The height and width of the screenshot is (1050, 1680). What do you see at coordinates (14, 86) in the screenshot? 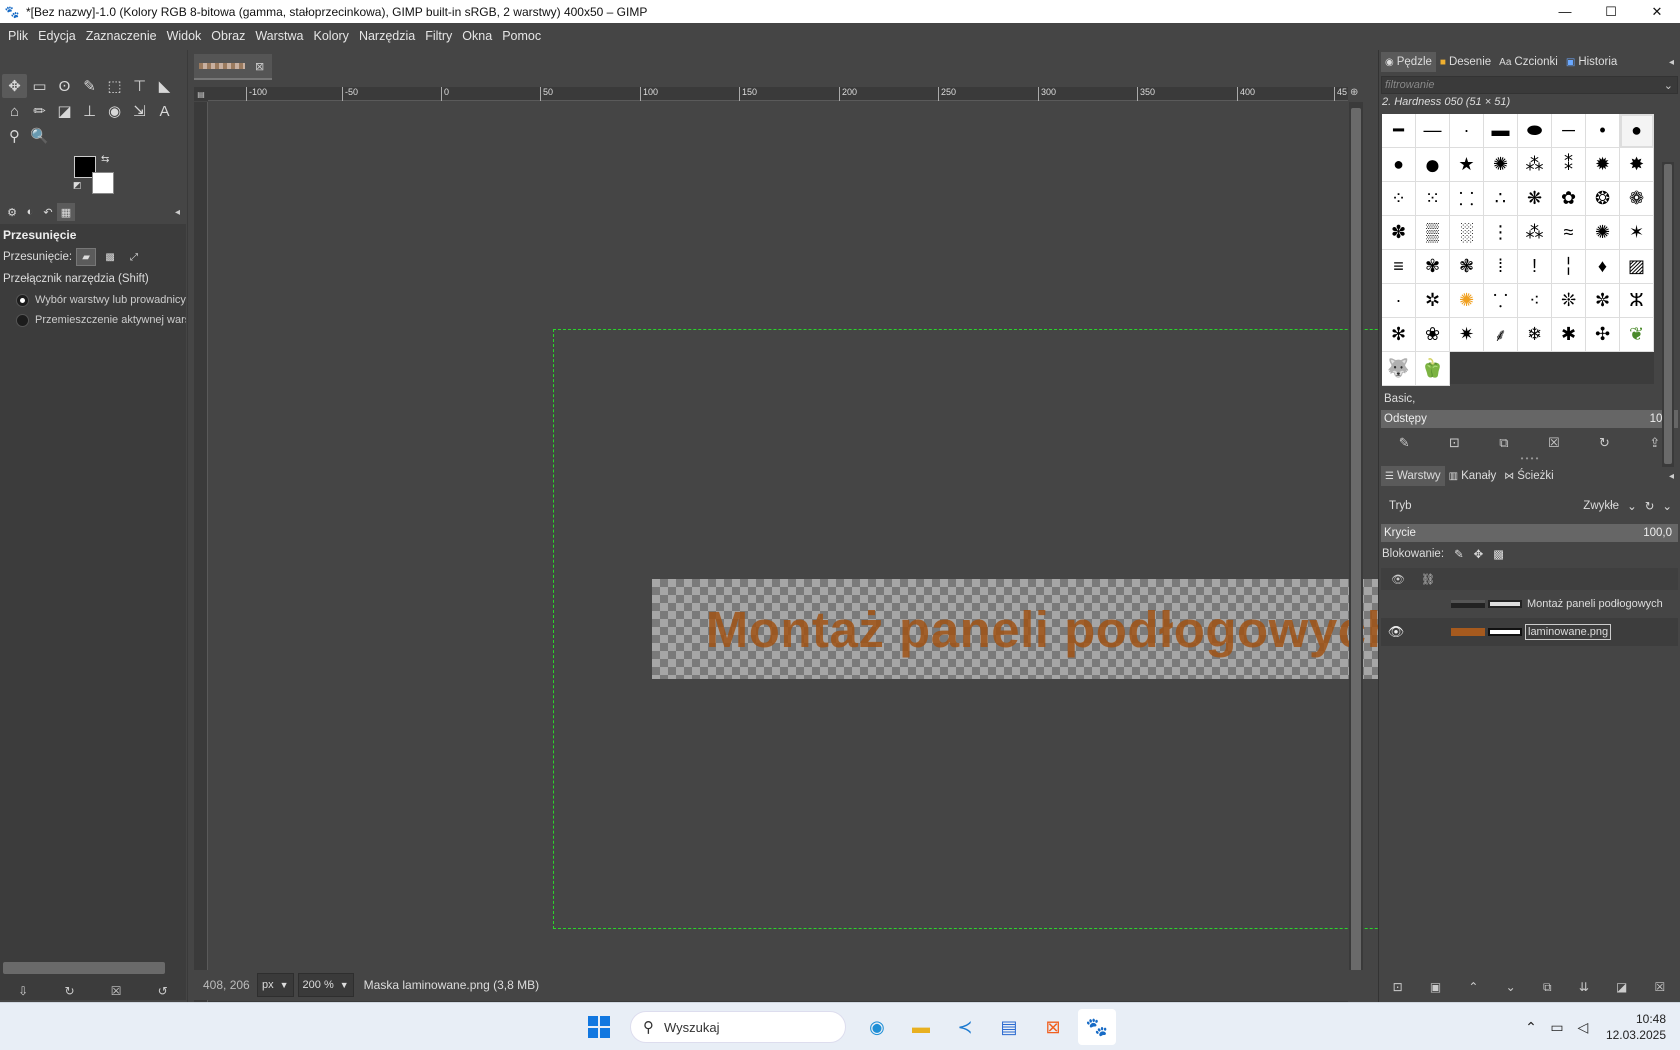
I see `move-tool-icon: ✥` at bounding box center [14, 86].